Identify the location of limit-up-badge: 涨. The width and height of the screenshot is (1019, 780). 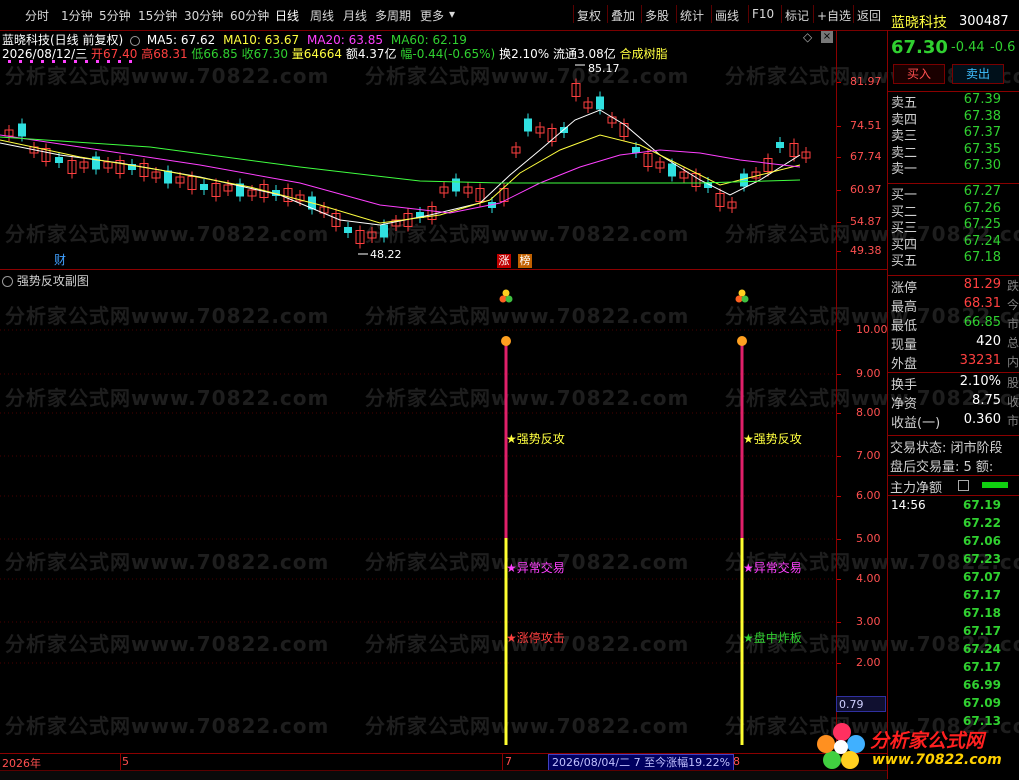
(504, 261).